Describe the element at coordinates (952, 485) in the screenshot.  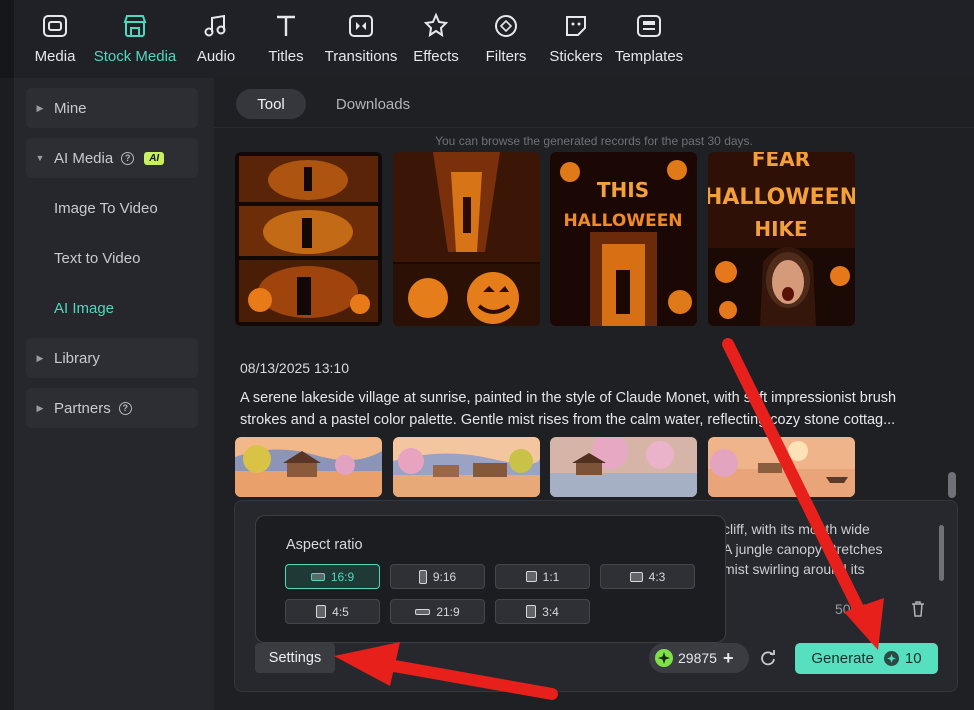
I see `content-scrollbar` at that location.